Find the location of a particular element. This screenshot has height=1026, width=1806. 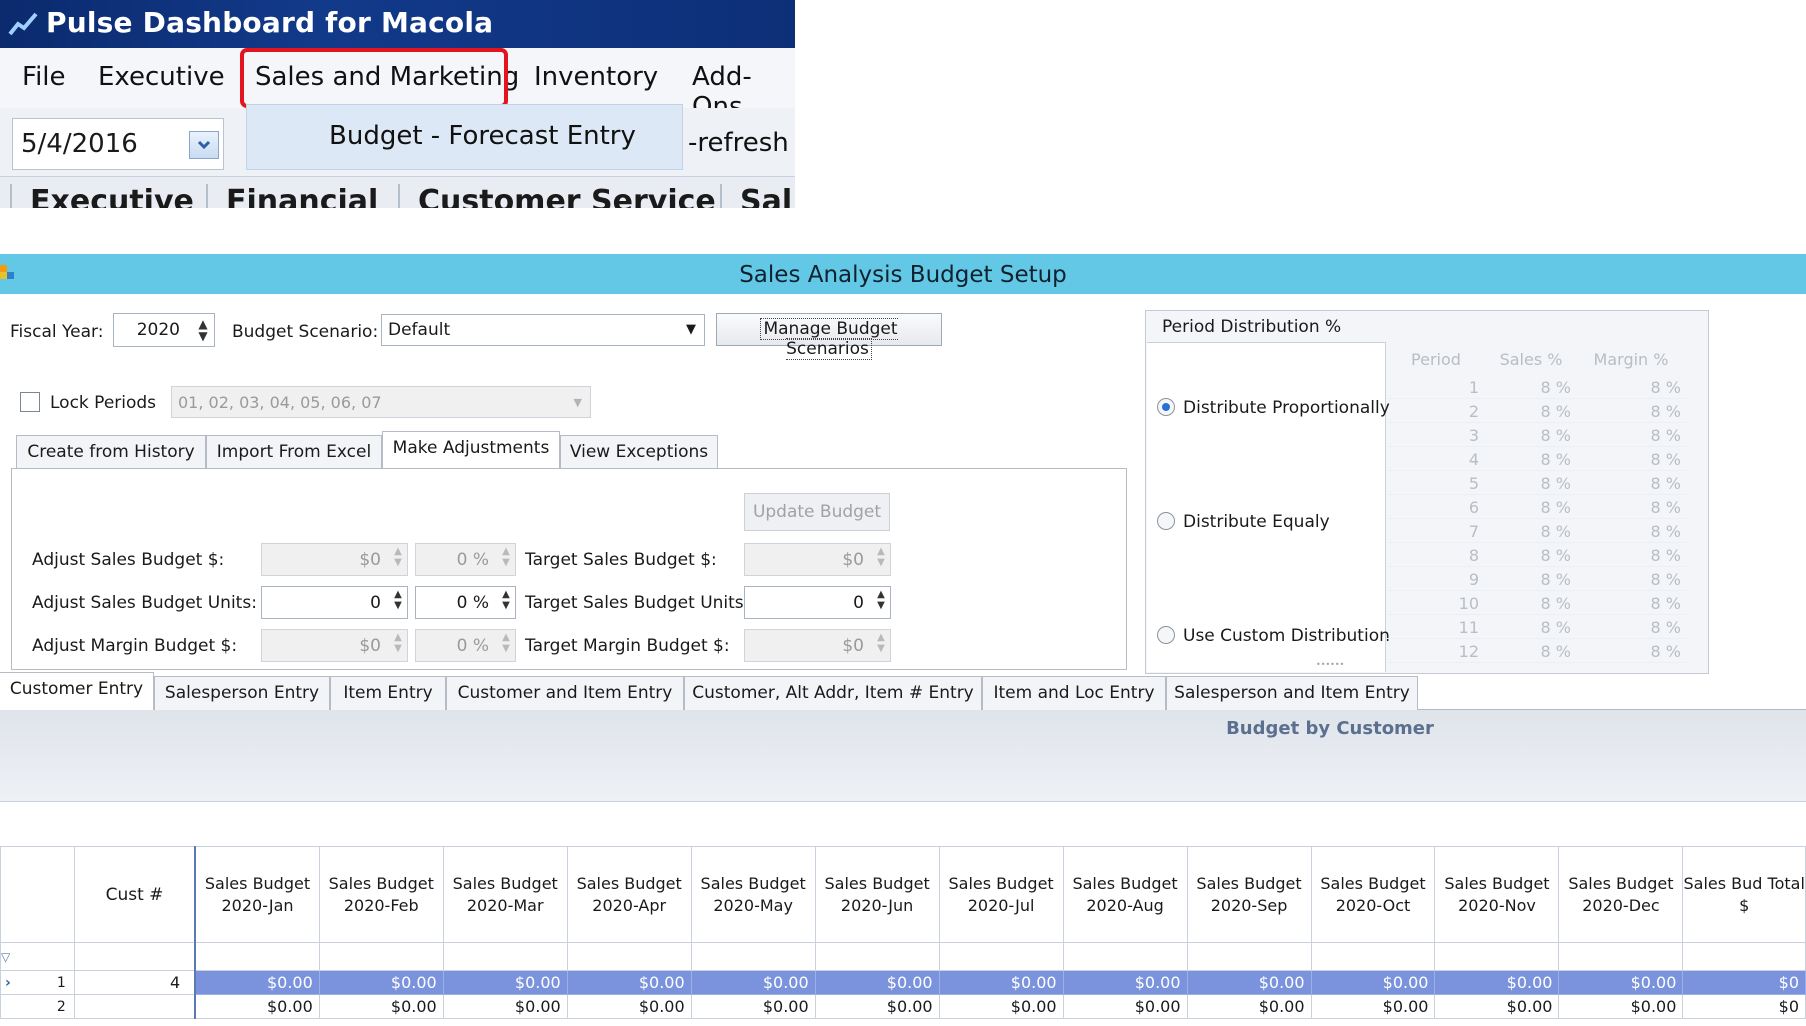

tab-salesperson-item-entry: Salesperson and Item Entry is located at coordinates (1292, 693).